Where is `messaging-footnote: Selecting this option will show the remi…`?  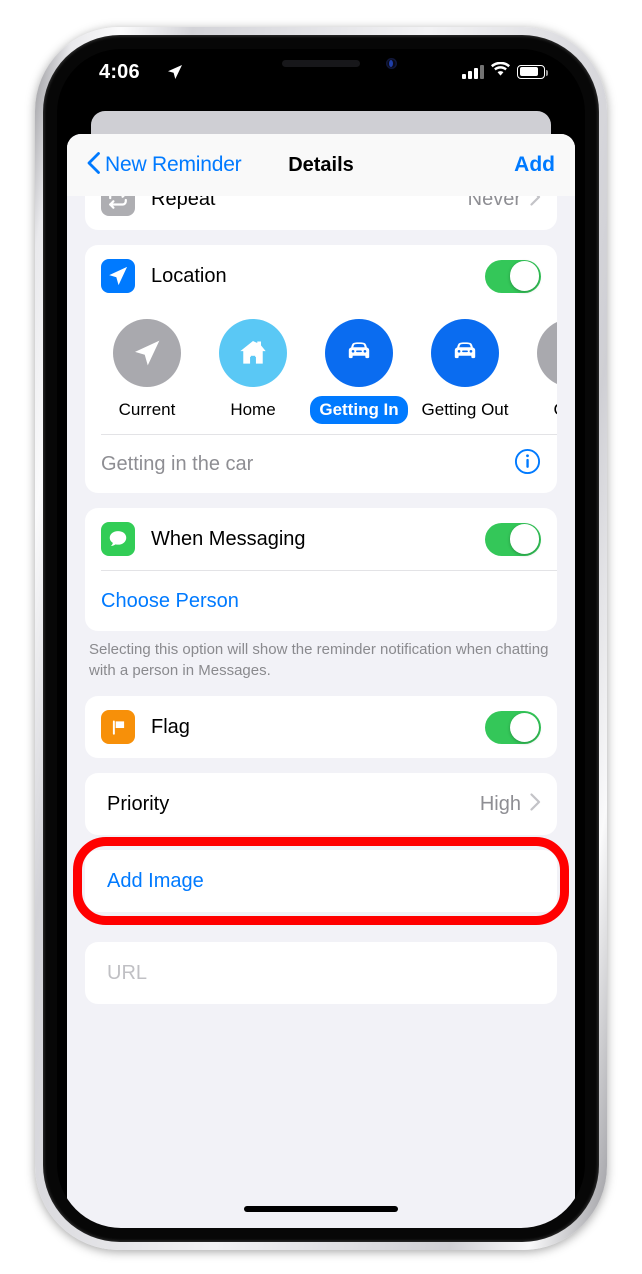 messaging-footnote: Selecting this option will show the remi… is located at coordinates (319, 660).